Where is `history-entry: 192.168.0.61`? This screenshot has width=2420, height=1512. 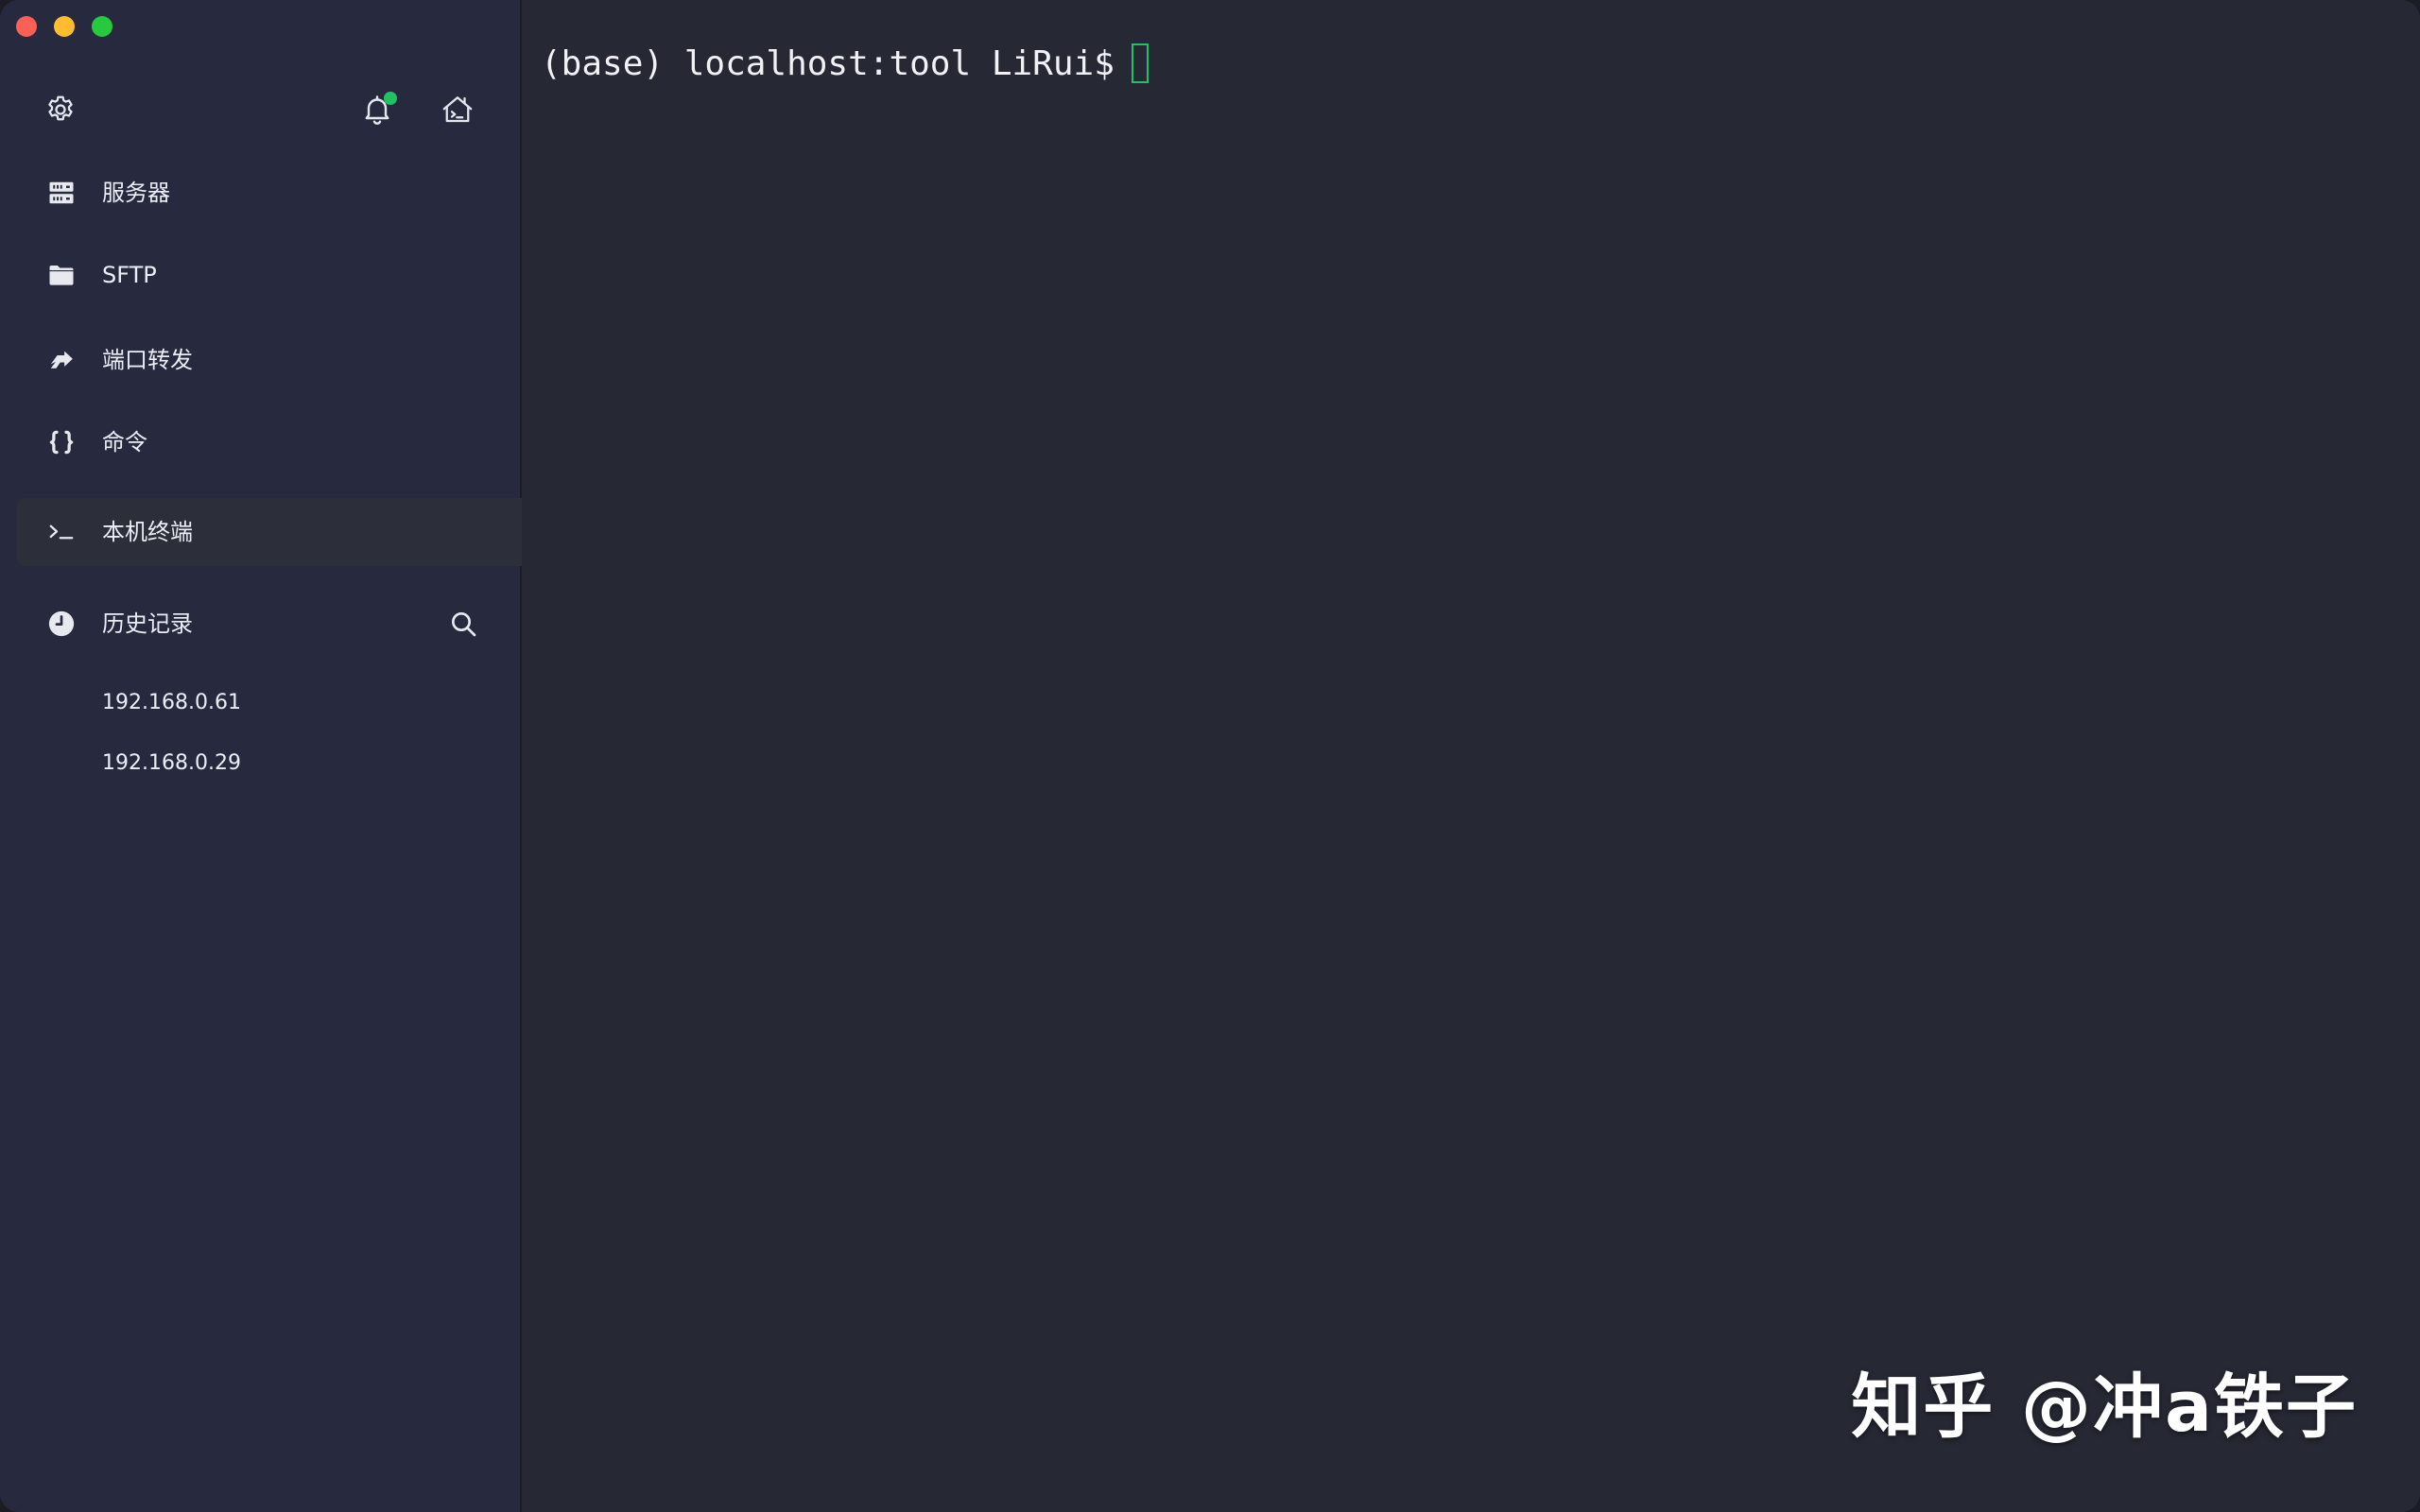 history-entry: 192.168.0.61 is located at coordinates (171, 703).